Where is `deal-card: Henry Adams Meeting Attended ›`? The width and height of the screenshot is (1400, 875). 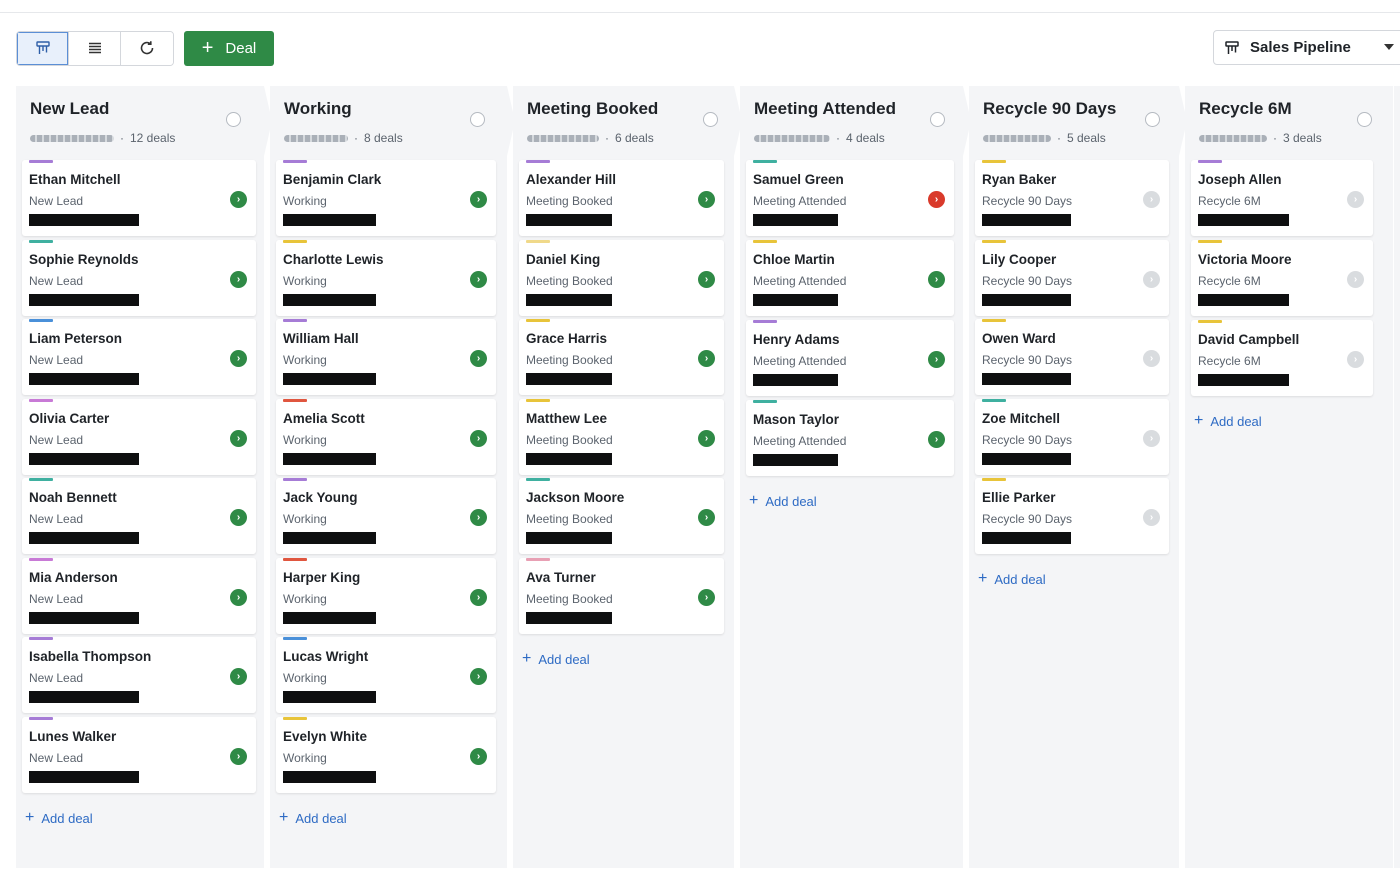
deal-card: Henry Adams Meeting Attended › is located at coordinates (850, 358).